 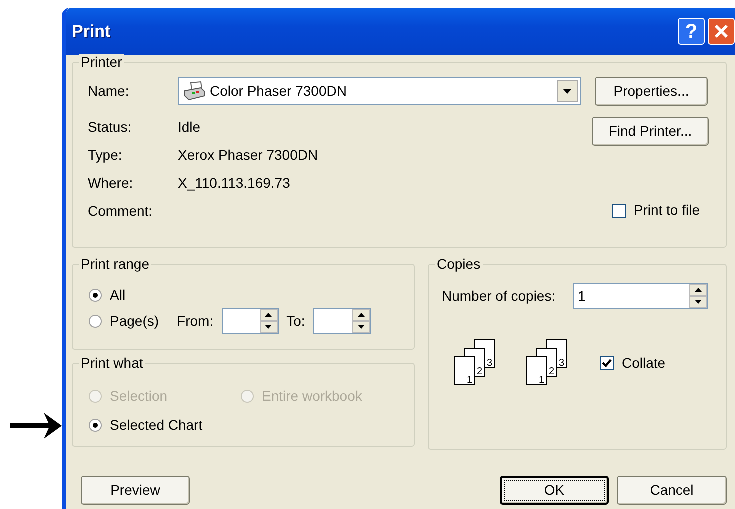 I want to click on field-value: Idle, so click(x=189, y=127).